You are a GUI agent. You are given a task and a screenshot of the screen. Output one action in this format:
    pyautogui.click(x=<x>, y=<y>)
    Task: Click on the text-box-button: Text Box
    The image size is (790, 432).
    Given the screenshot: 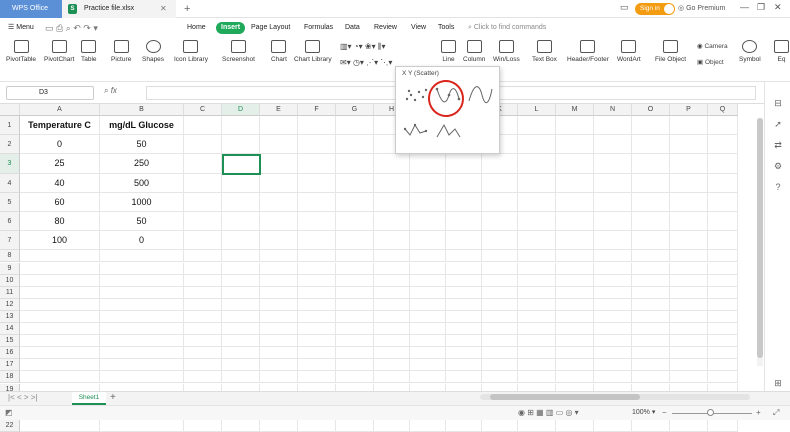 What is the action you would take?
    pyautogui.click(x=544, y=51)
    